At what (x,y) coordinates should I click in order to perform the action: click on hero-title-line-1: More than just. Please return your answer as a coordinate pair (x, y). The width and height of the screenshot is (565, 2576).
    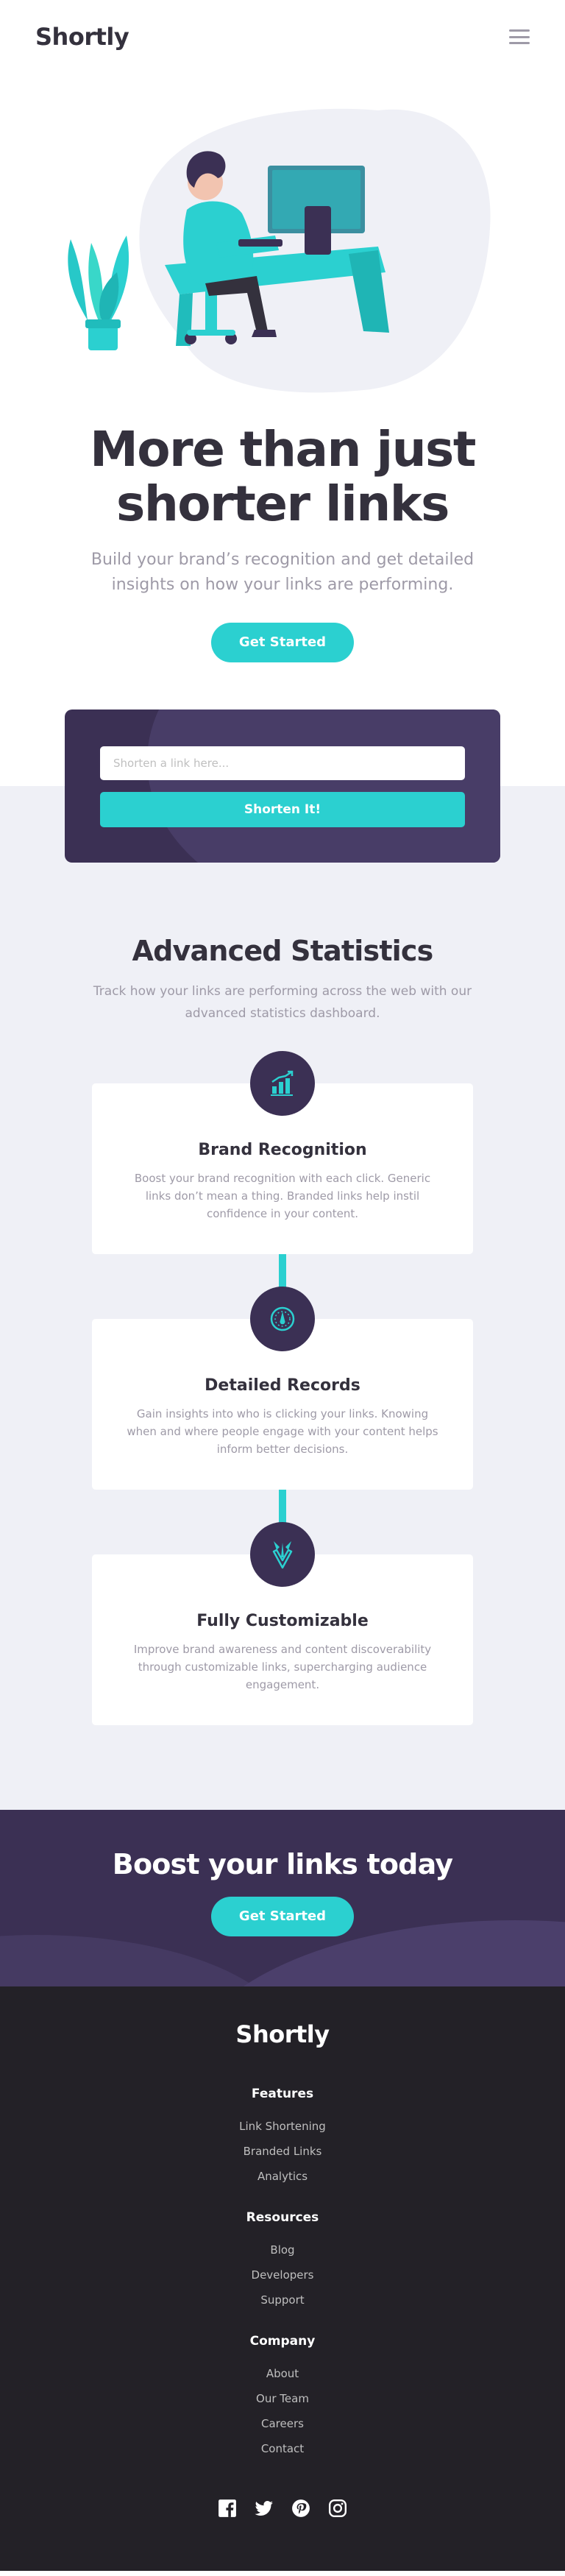
    Looking at the image, I should click on (283, 449).